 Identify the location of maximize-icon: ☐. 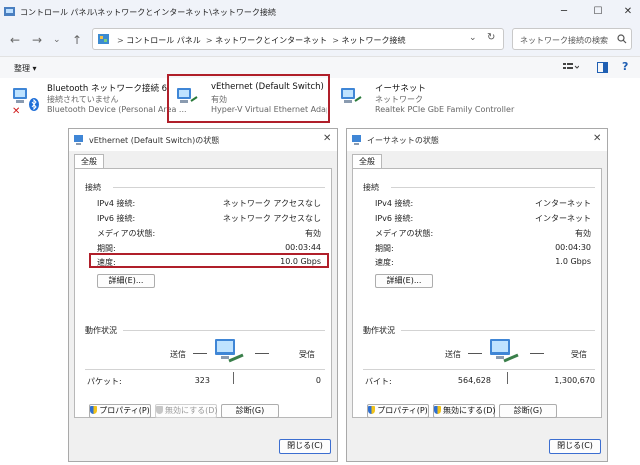
(598, 12).